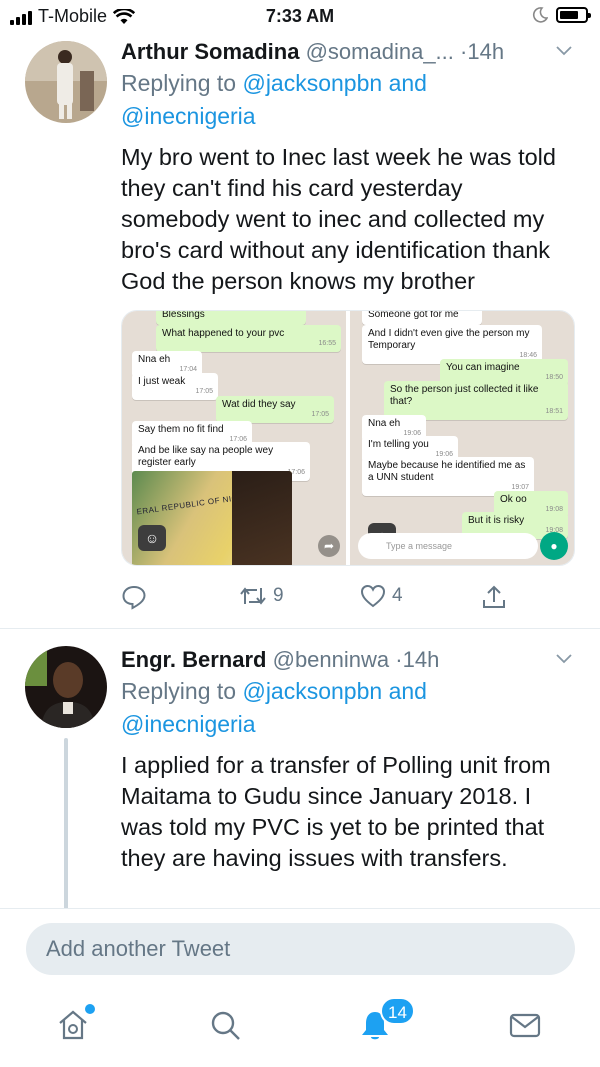  What do you see at coordinates (225, 1025) in the screenshot?
I see `search-icon` at bounding box center [225, 1025].